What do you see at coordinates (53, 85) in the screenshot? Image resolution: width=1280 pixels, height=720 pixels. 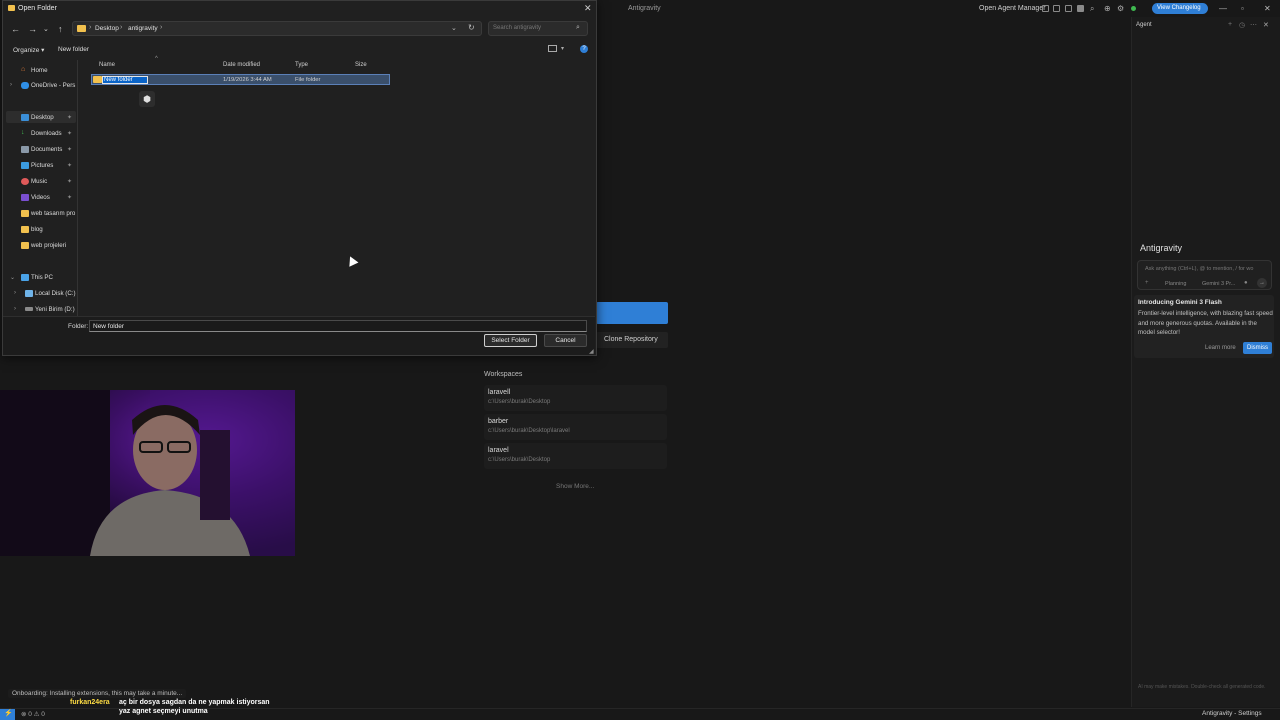 I see `nav-item-onedrive: OneDrive - Pers` at bounding box center [53, 85].